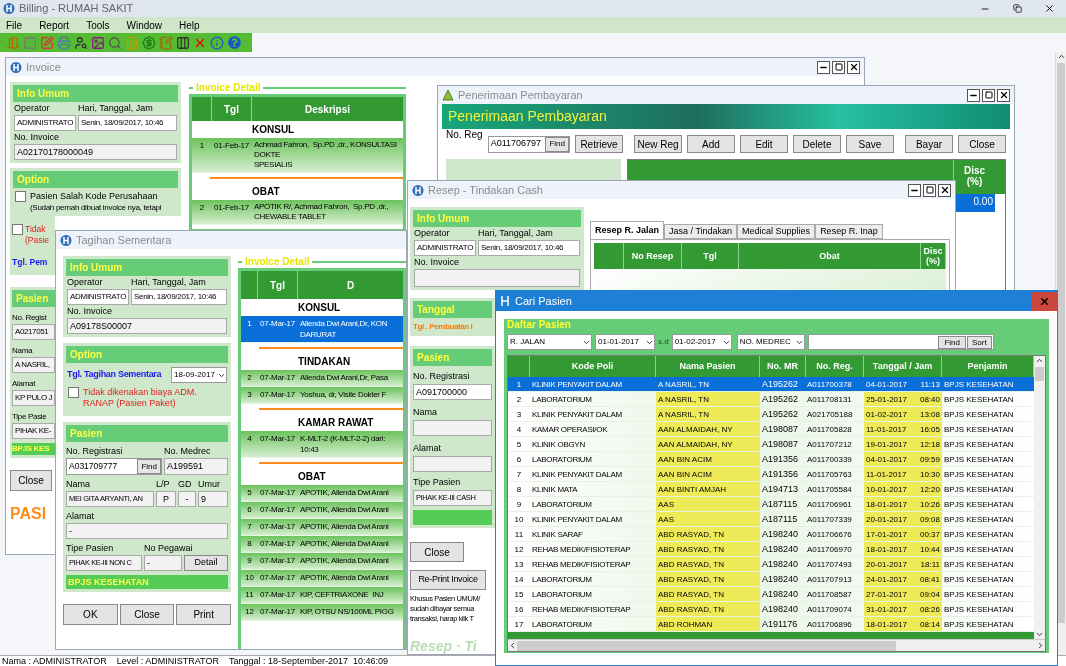 This screenshot has width=1066, height=666. What do you see at coordinates (771, 624) in the screenshot?
I see `table-row: 17 LABORATORIUM ABD ROHMAN A191176 A011706896 18-01-2017 08:14 BPJS KESEHATAN` at bounding box center [771, 624].